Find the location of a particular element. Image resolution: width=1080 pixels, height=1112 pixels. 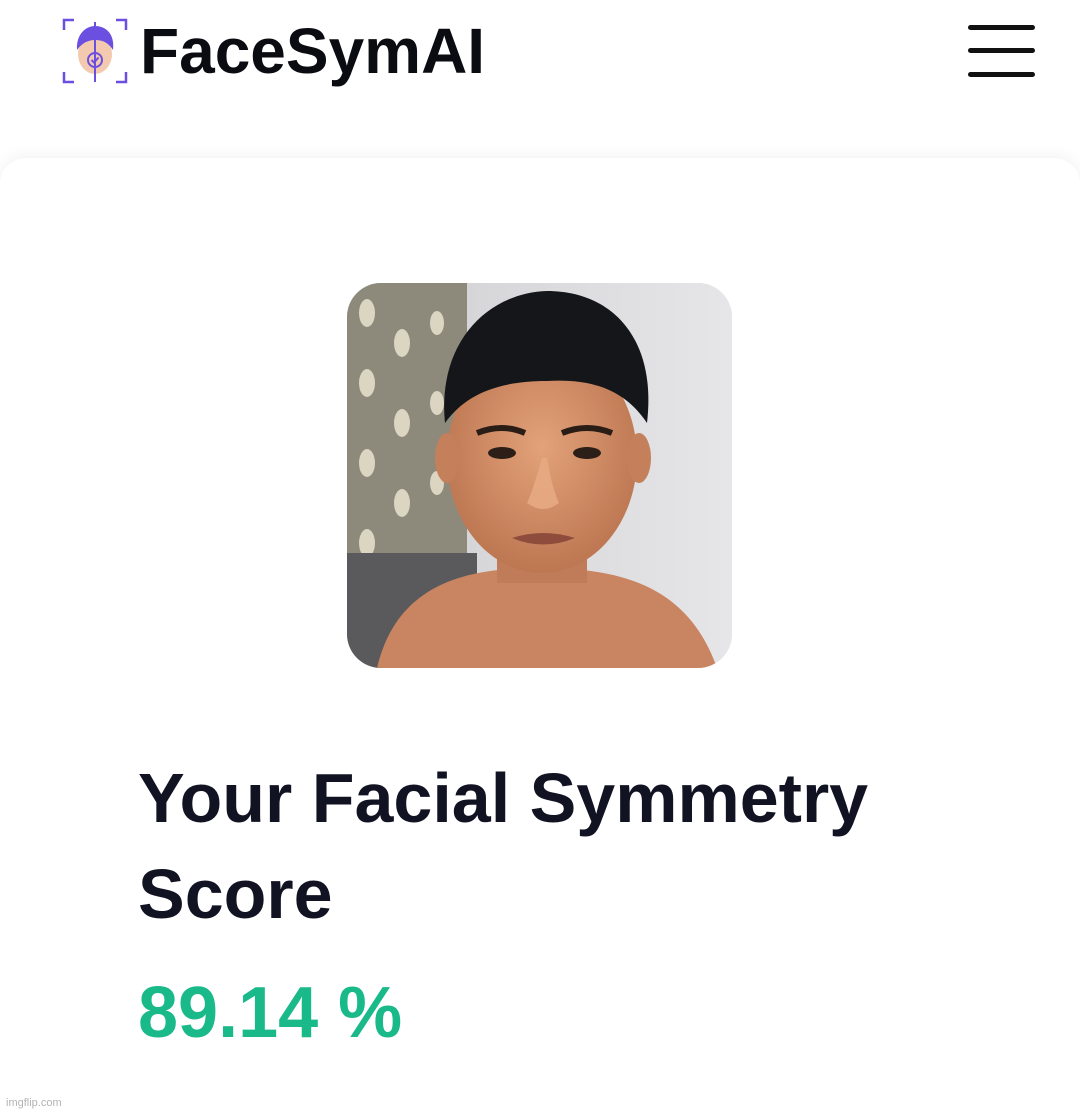

face-scan-logo-icon is located at coordinates (95, 51).